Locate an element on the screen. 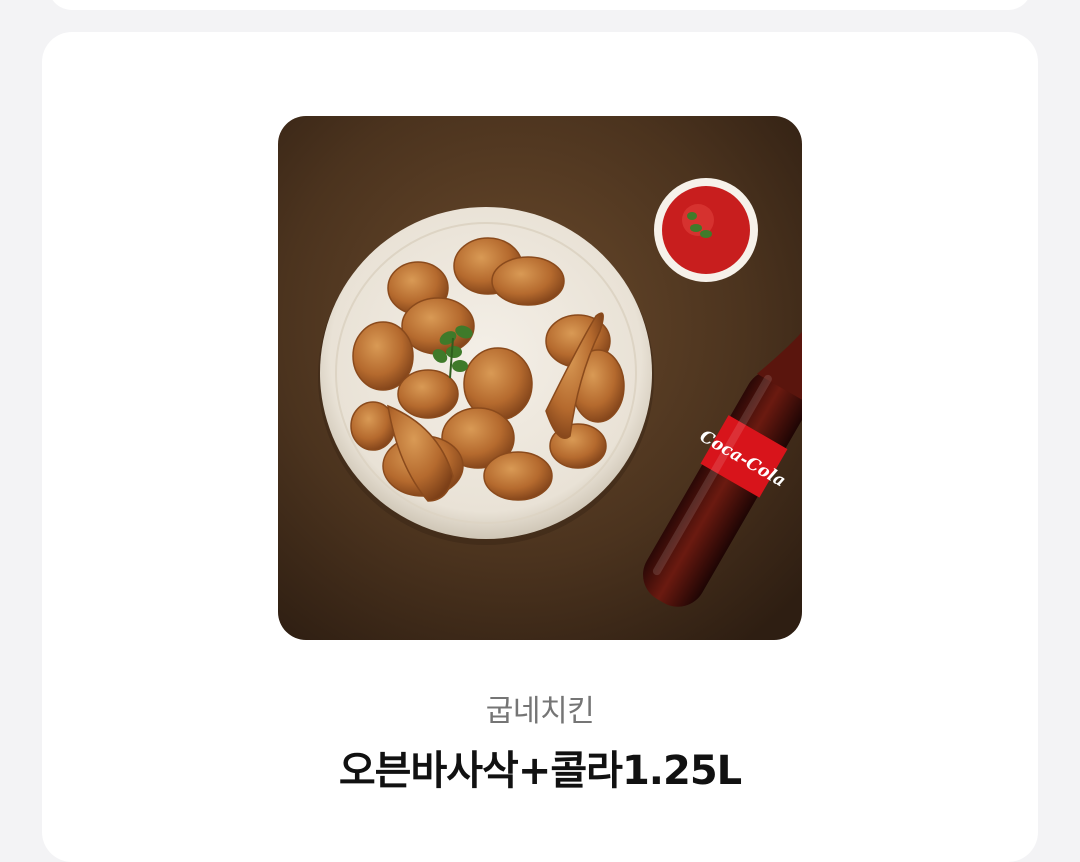 The width and height of the screenshot is (1080, 862). previous-card-bottom is located at coordinates (540, 5).